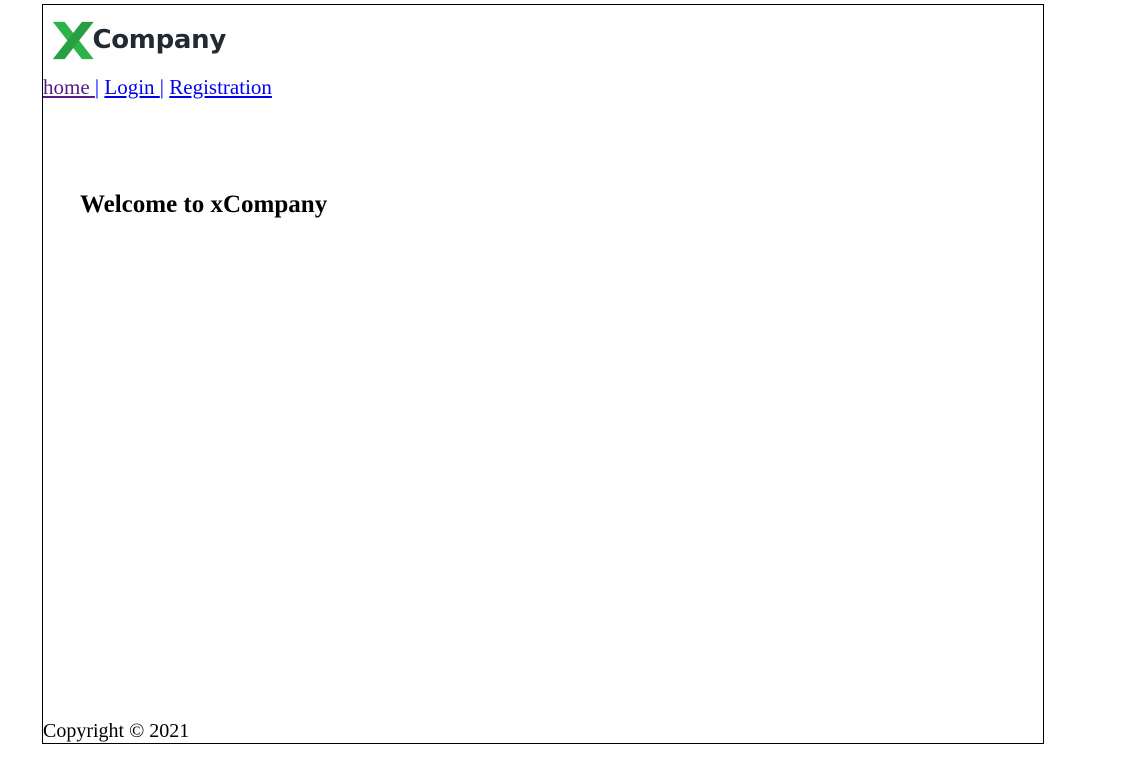  I want to click on main-nav: home | Login | Registration, so click(157, 87).